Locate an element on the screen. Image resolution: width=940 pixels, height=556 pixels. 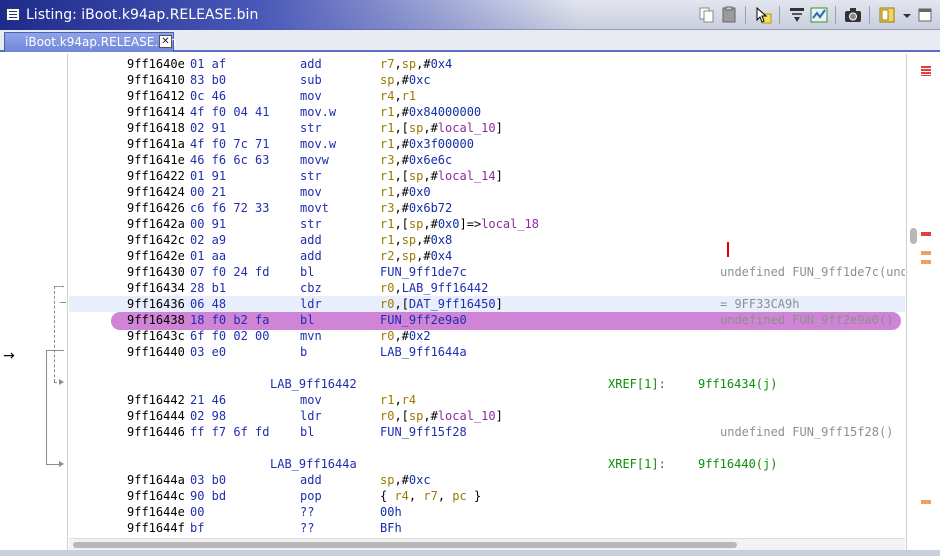
instruction-operands: sp,#0xc is located at coordinates (405, 480).